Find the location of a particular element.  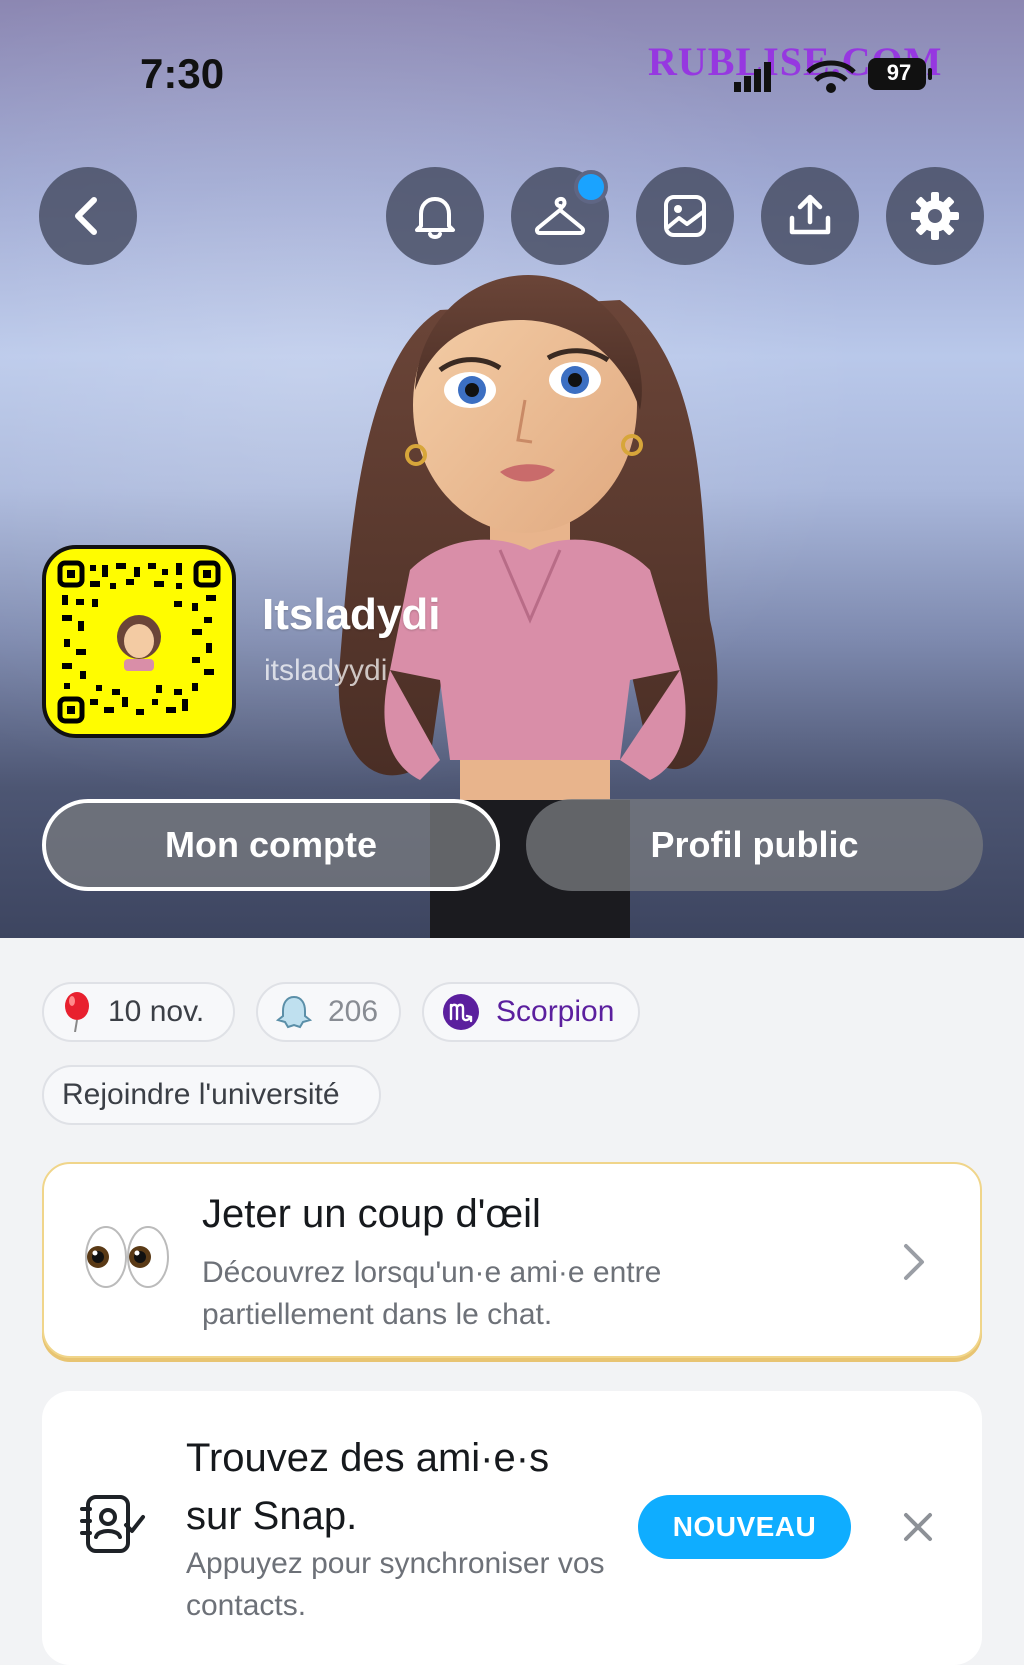

join-university-text: Rejoindre l'université is located at coordinates (201, 1094).